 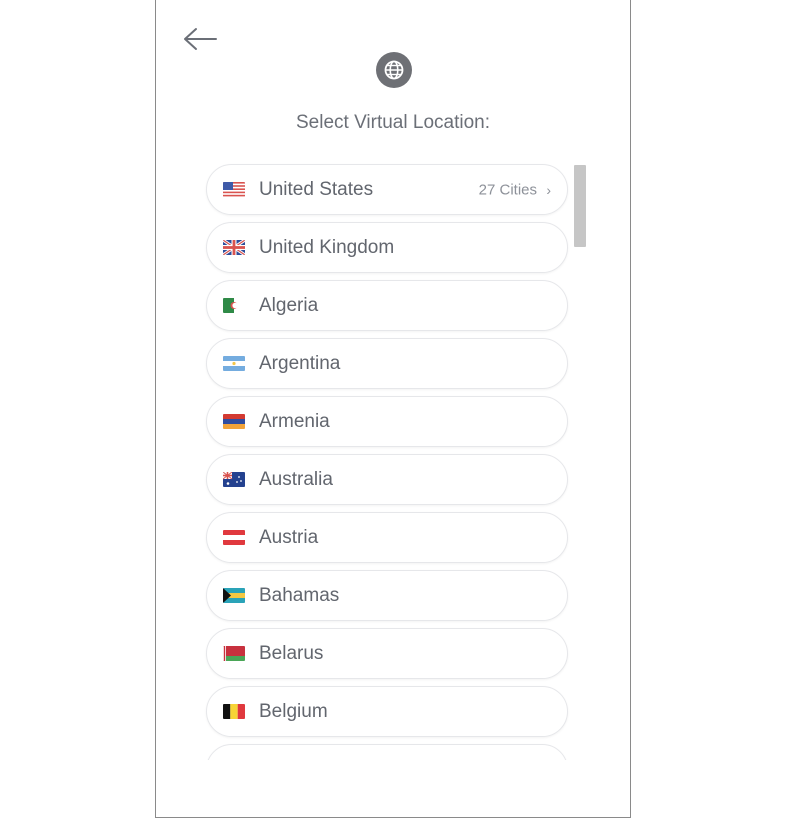 What do you see at coordinates (296, 479) in the screenshot?
I see `country-name: Australia` at bounding box center [296, 479].